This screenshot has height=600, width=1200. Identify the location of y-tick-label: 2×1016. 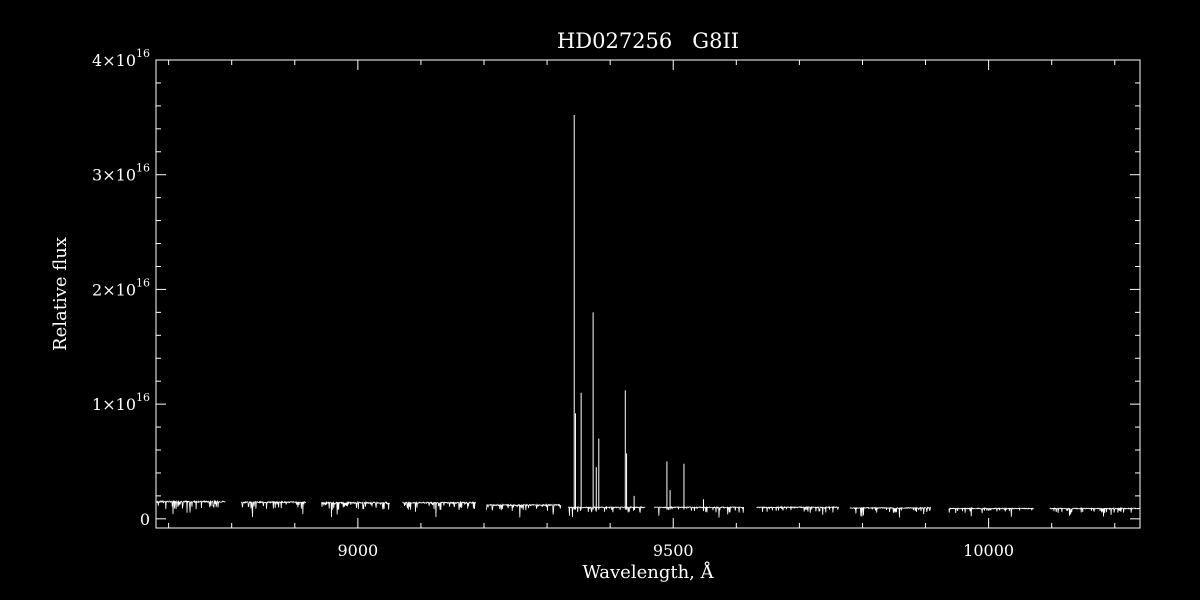
(121, 287).